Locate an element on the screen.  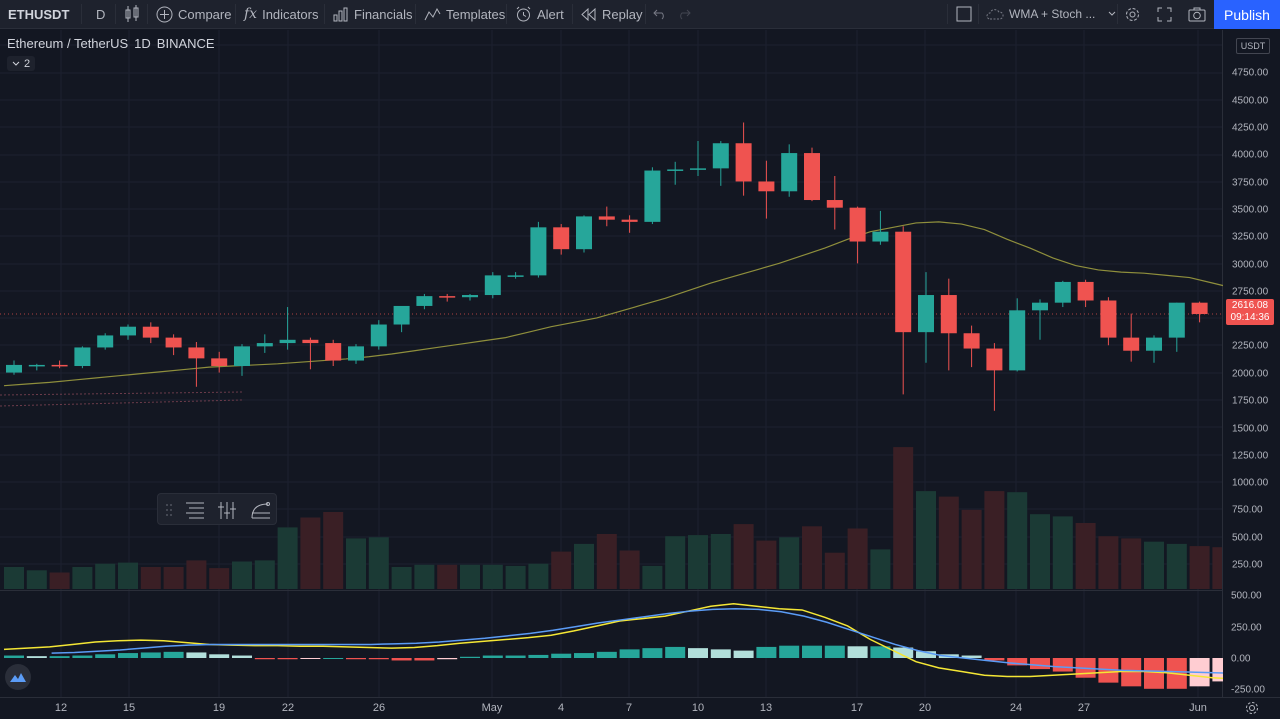
price-axis-label: 3500.00 is located at coordinates (1250, 210).